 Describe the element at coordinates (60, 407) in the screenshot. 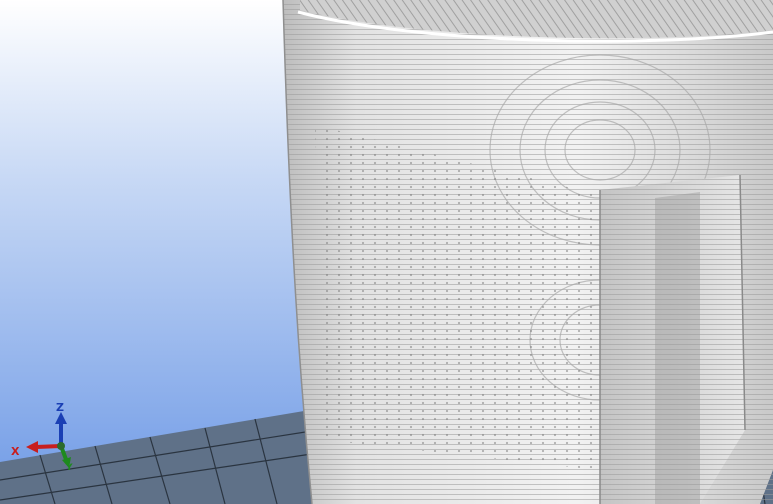

I see `z-axis-label: Z` at that location.